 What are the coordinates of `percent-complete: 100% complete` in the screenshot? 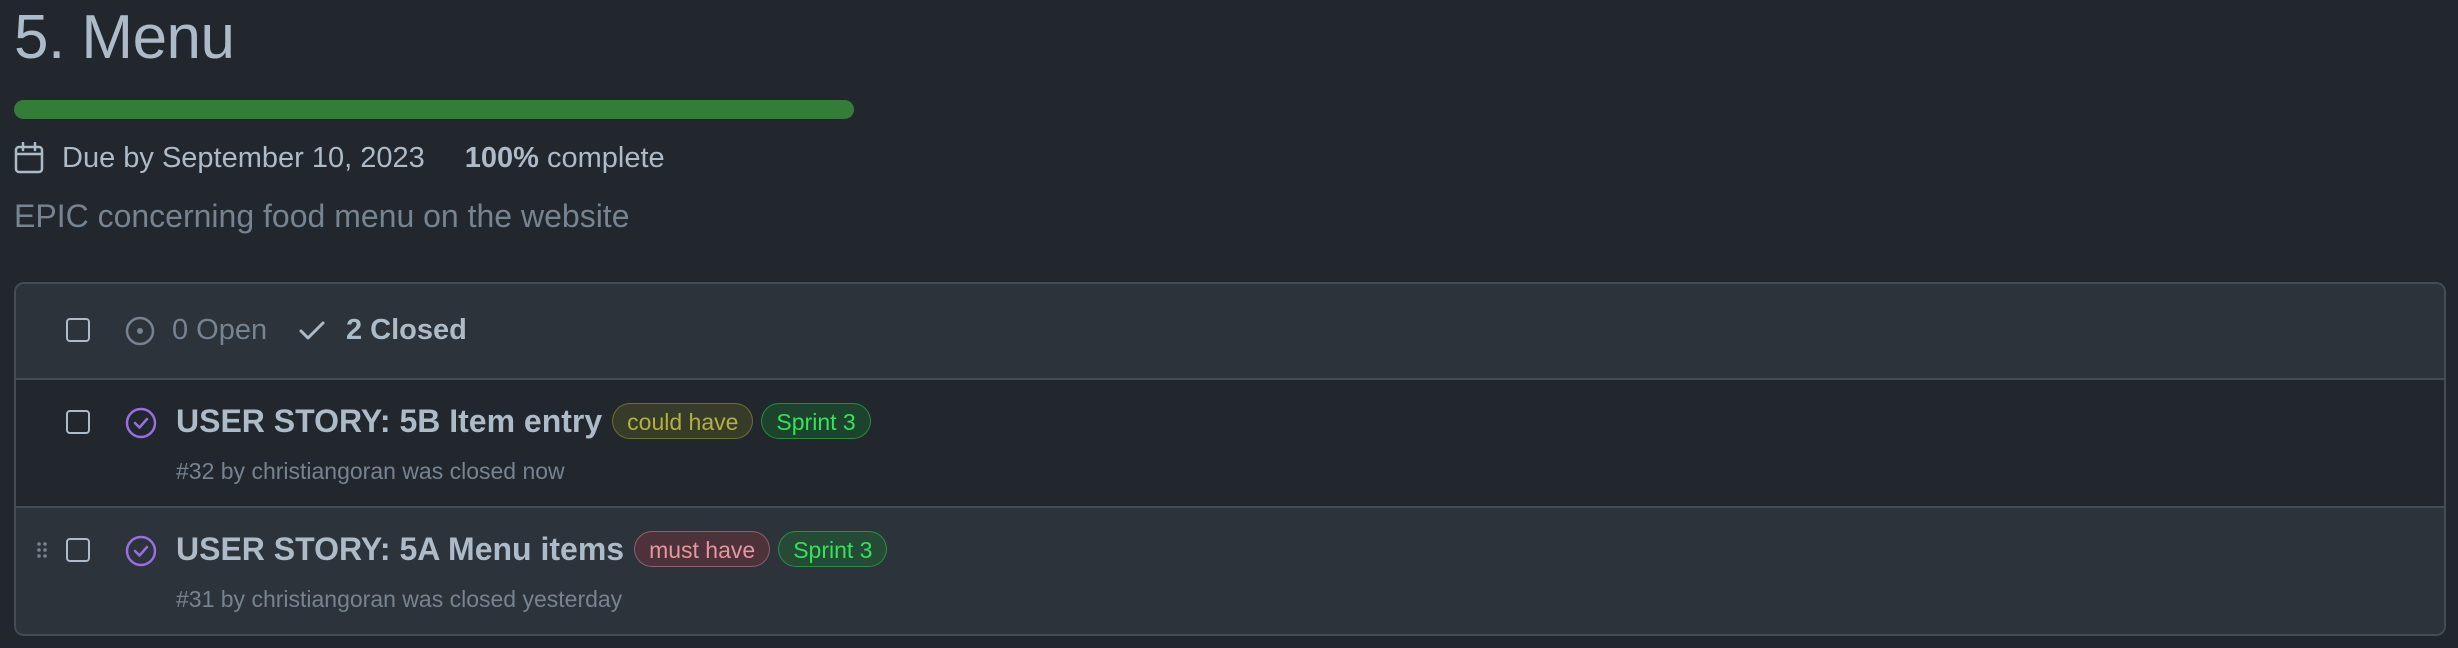 It's located at (565, 158).